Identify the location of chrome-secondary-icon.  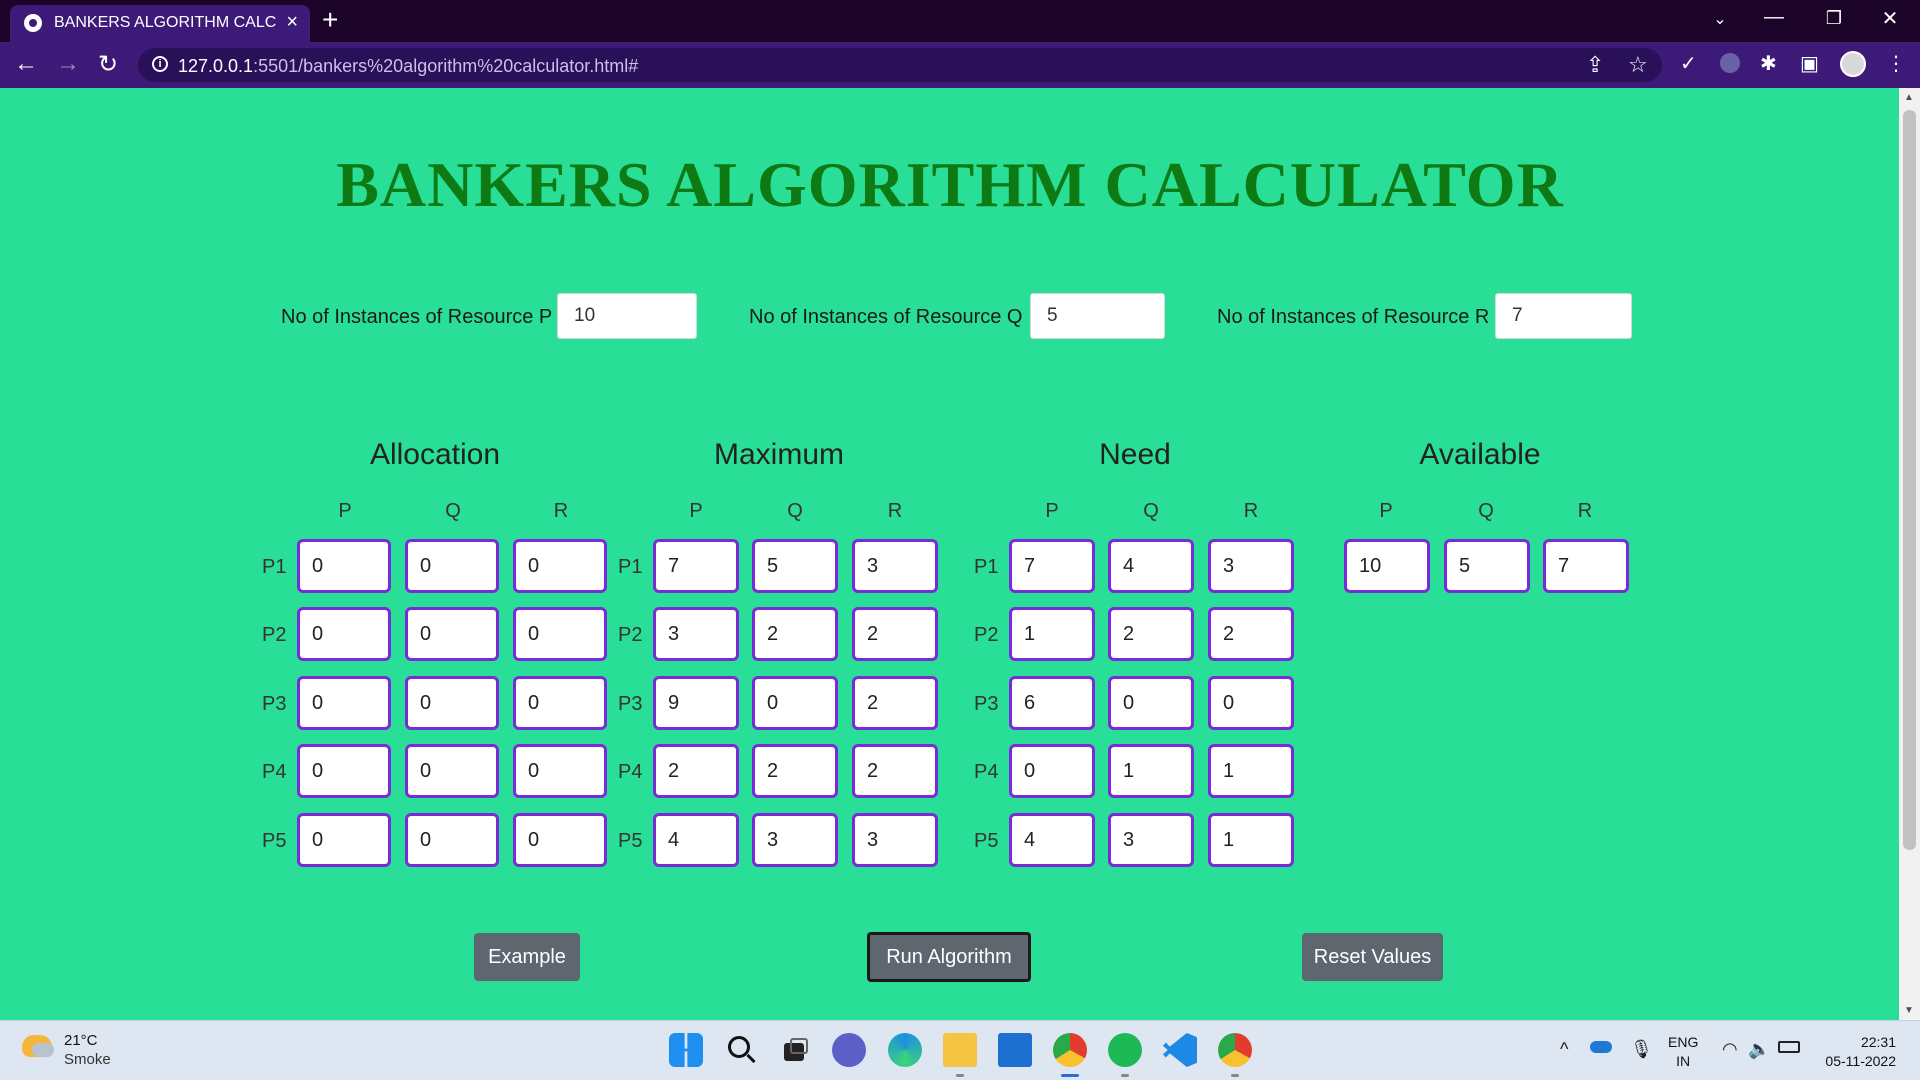
(1235, 1055).